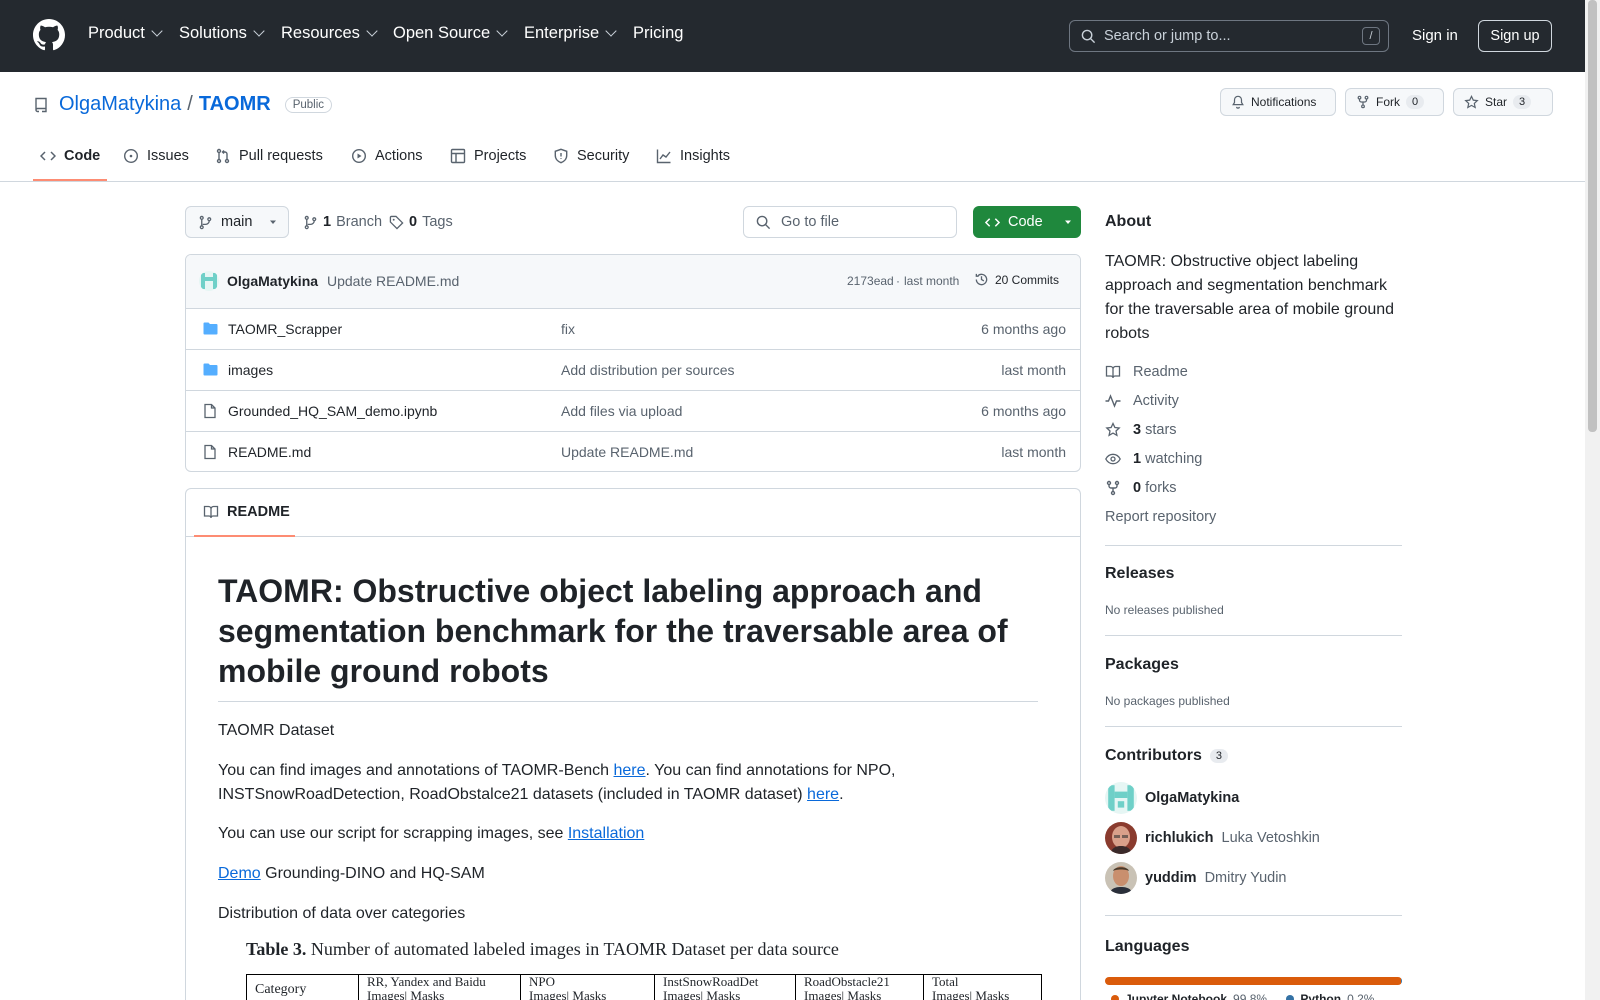 This screenshot has height=1000, width=1600. Describe the element at coordinates (1141, 430) in the screenshot. I see `stars-link: 3 stars` at that location.